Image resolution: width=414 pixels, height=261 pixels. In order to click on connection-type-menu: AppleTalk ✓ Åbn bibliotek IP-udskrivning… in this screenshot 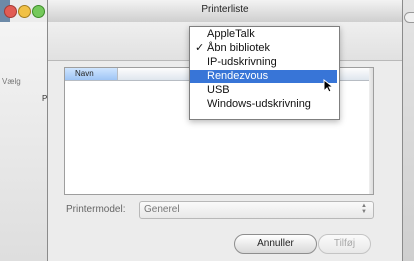, I will do `click(264, 73)`.